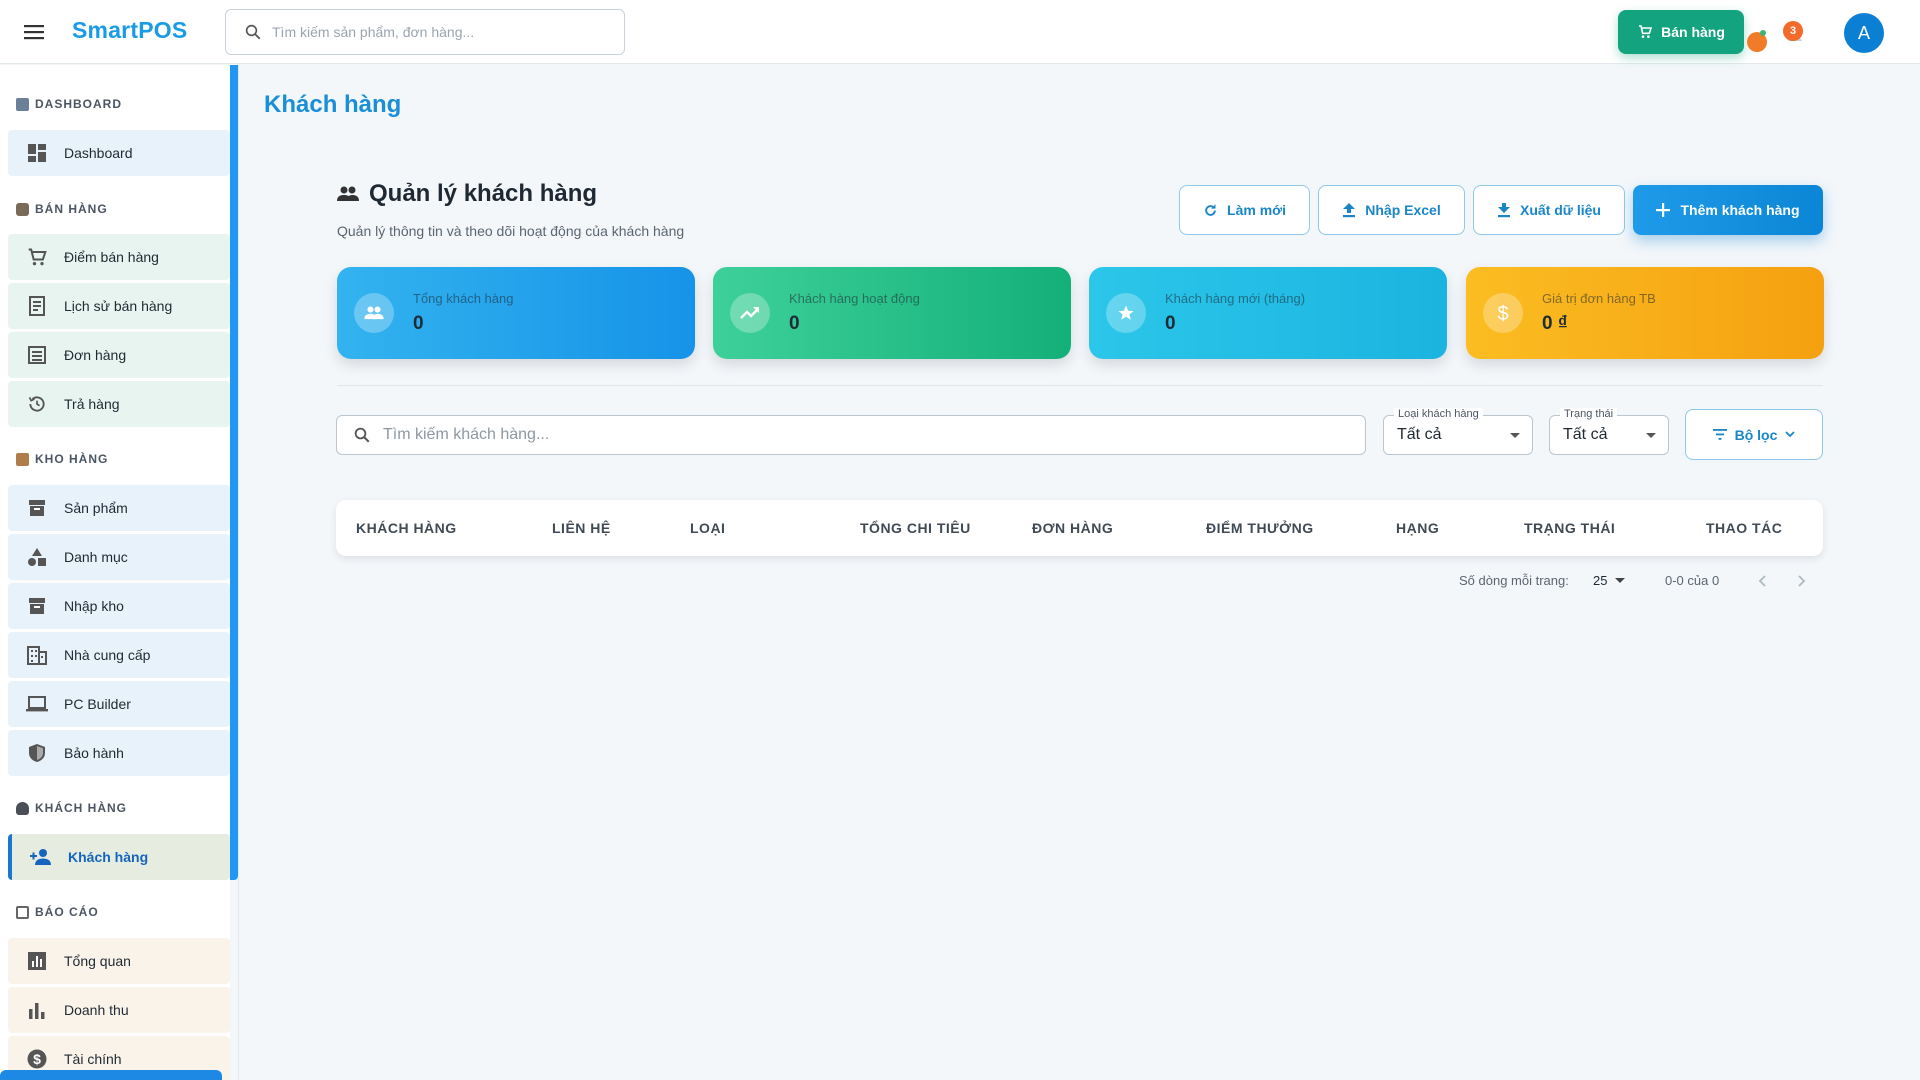  What do you see at coordinates (37, 355) in the screenshot?
I see `list-icon` at bounding box center [37, 355].